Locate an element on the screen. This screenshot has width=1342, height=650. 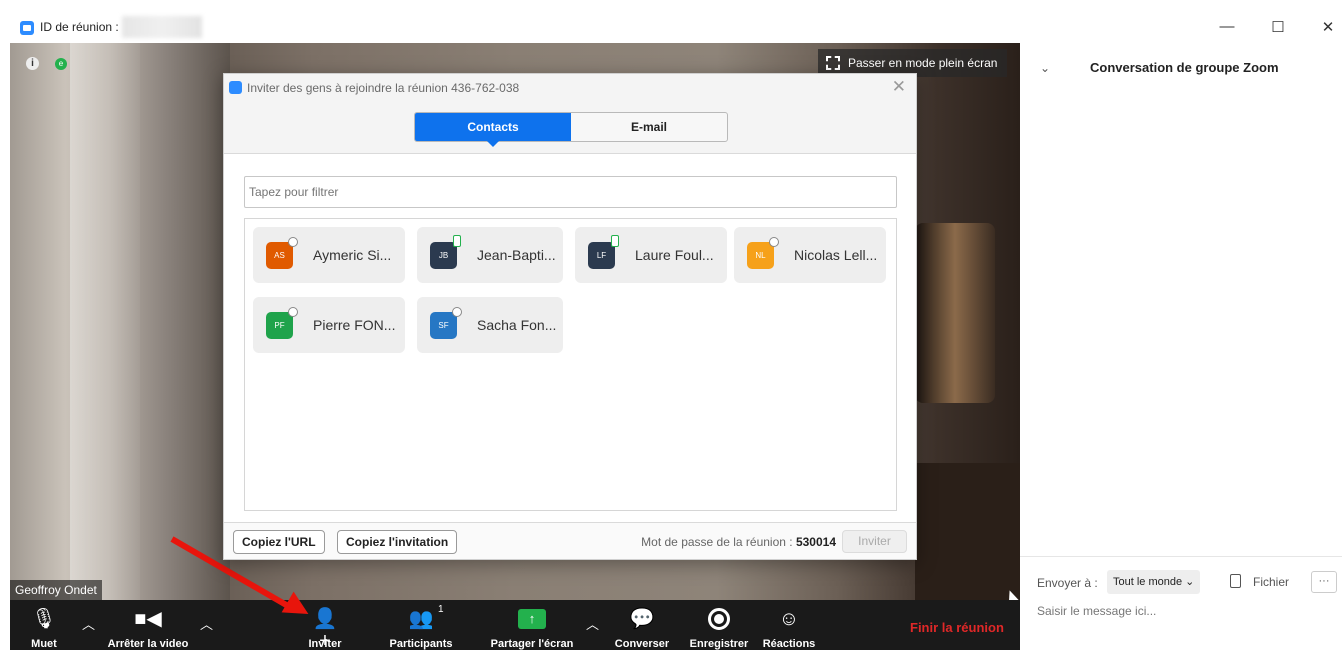
close-dialog-icon: ✕ is located at coordinates (899, 87).